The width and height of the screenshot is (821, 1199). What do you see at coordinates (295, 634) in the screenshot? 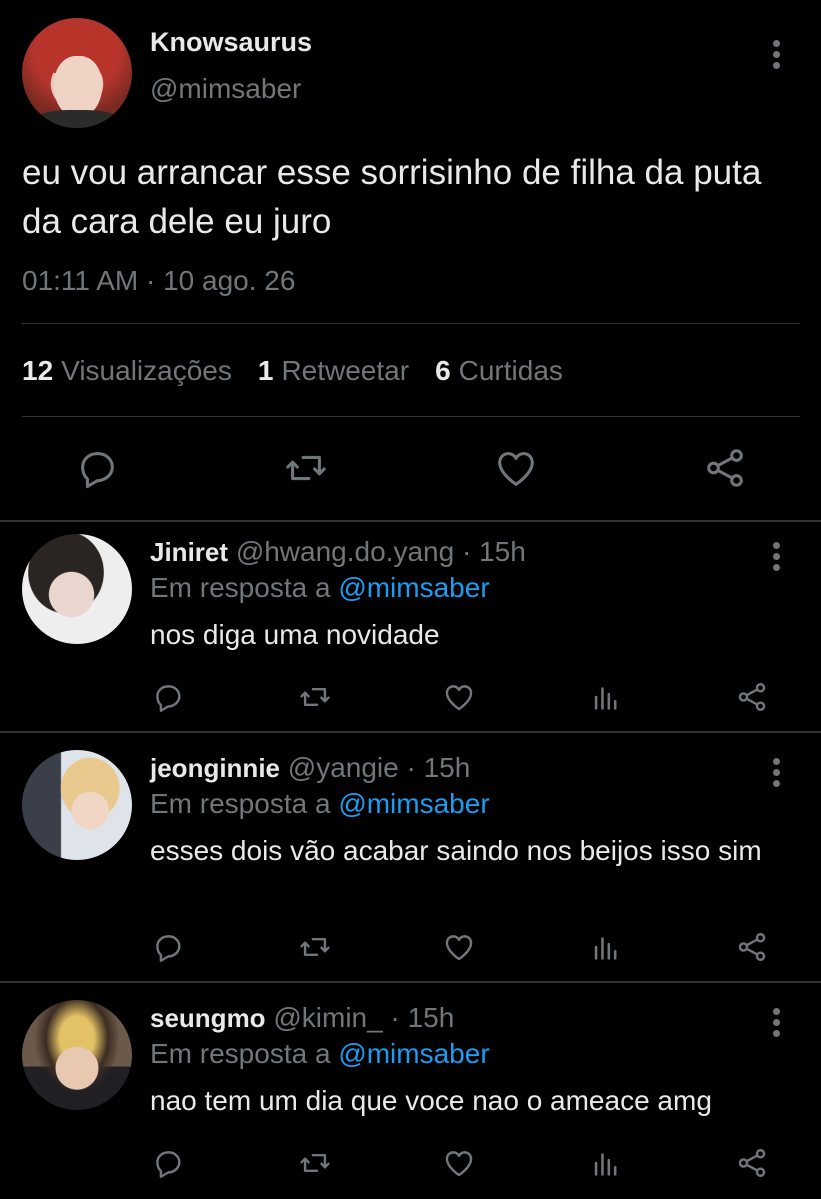
I see `reply-text: nos diga uma novidade` at bounding box center [295, 634].